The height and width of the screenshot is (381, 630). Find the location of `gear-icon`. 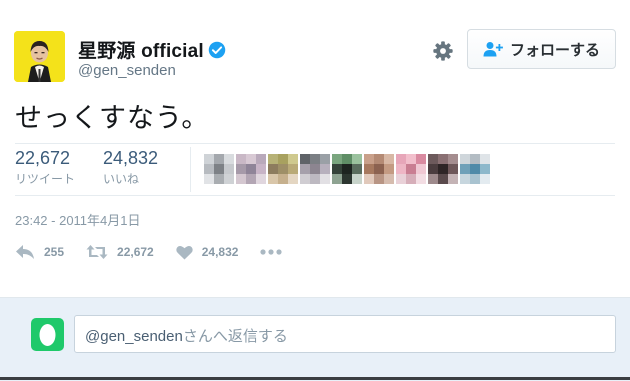

gear-icon is located at coordinates (443, 51).